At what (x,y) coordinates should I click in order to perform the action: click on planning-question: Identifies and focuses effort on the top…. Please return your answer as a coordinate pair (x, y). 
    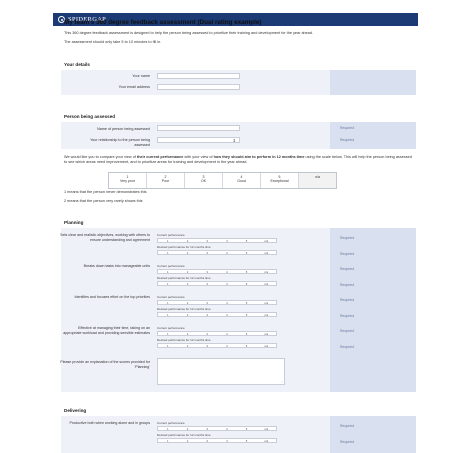
    Looking at the image, I should click on (112, 297).